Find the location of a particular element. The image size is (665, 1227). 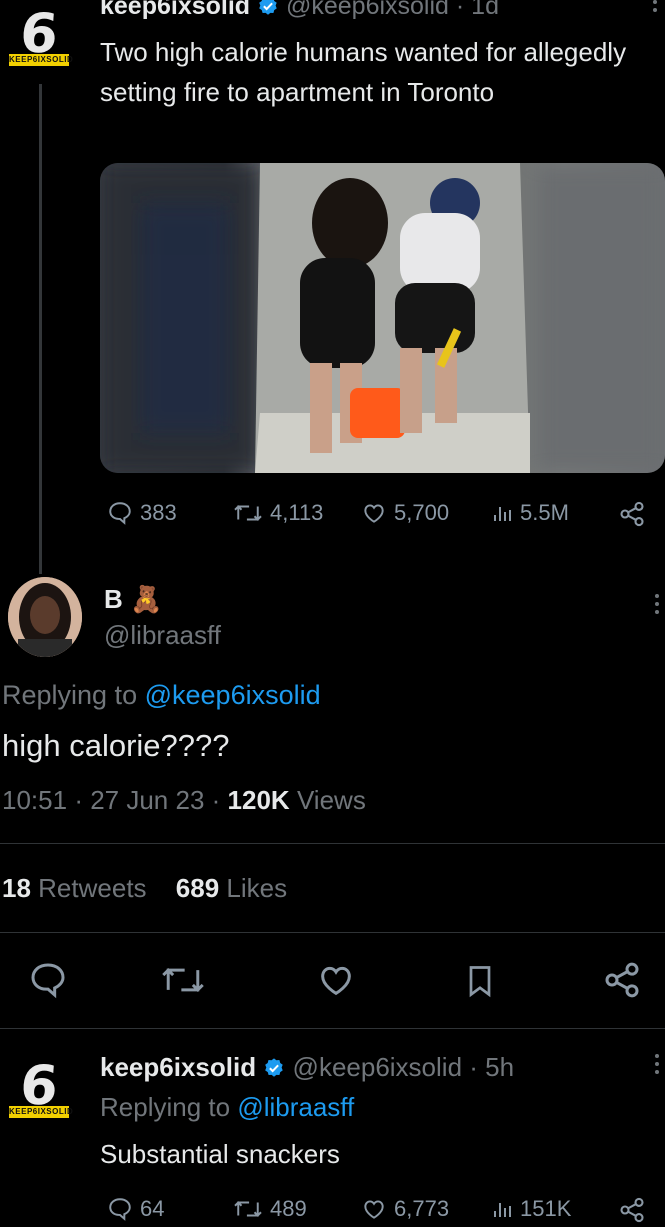

reply-author-line: B 🧸 is located at coordinates (133, 599).